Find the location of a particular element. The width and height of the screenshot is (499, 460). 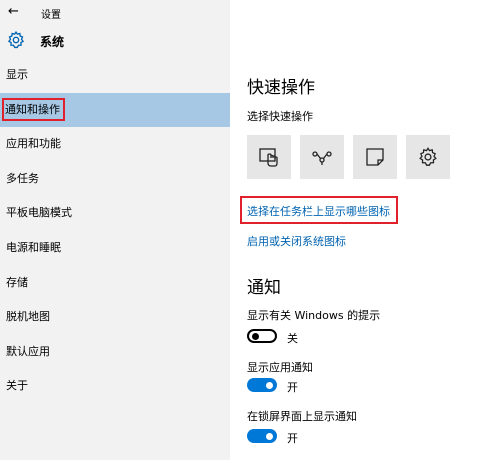

quick-action-tablet-mode is located at coordinates (269, 157).